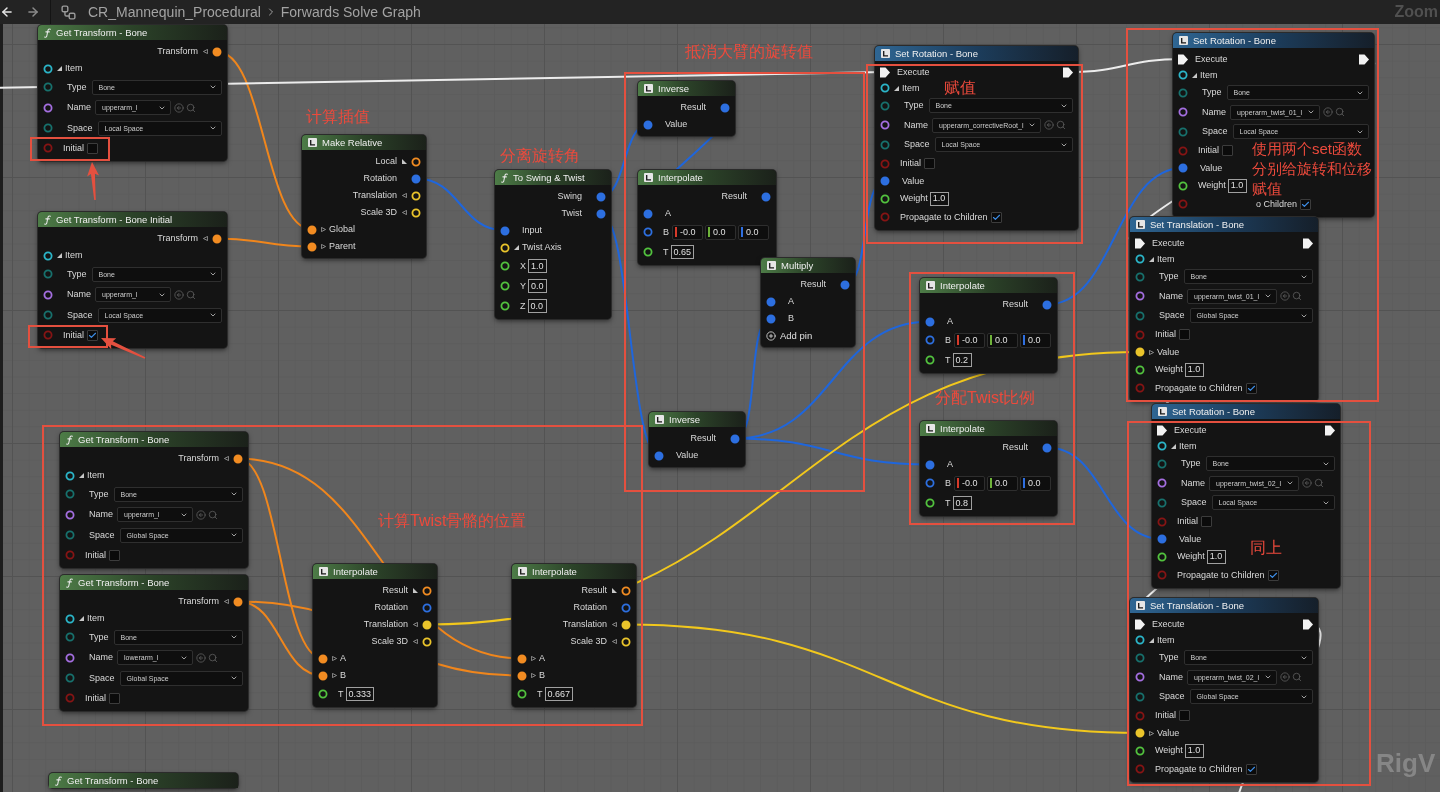  I want to click on graph-node: Interpolate Result Rotation Translation Scale 3D A B T 0.667, so click(574, 635).